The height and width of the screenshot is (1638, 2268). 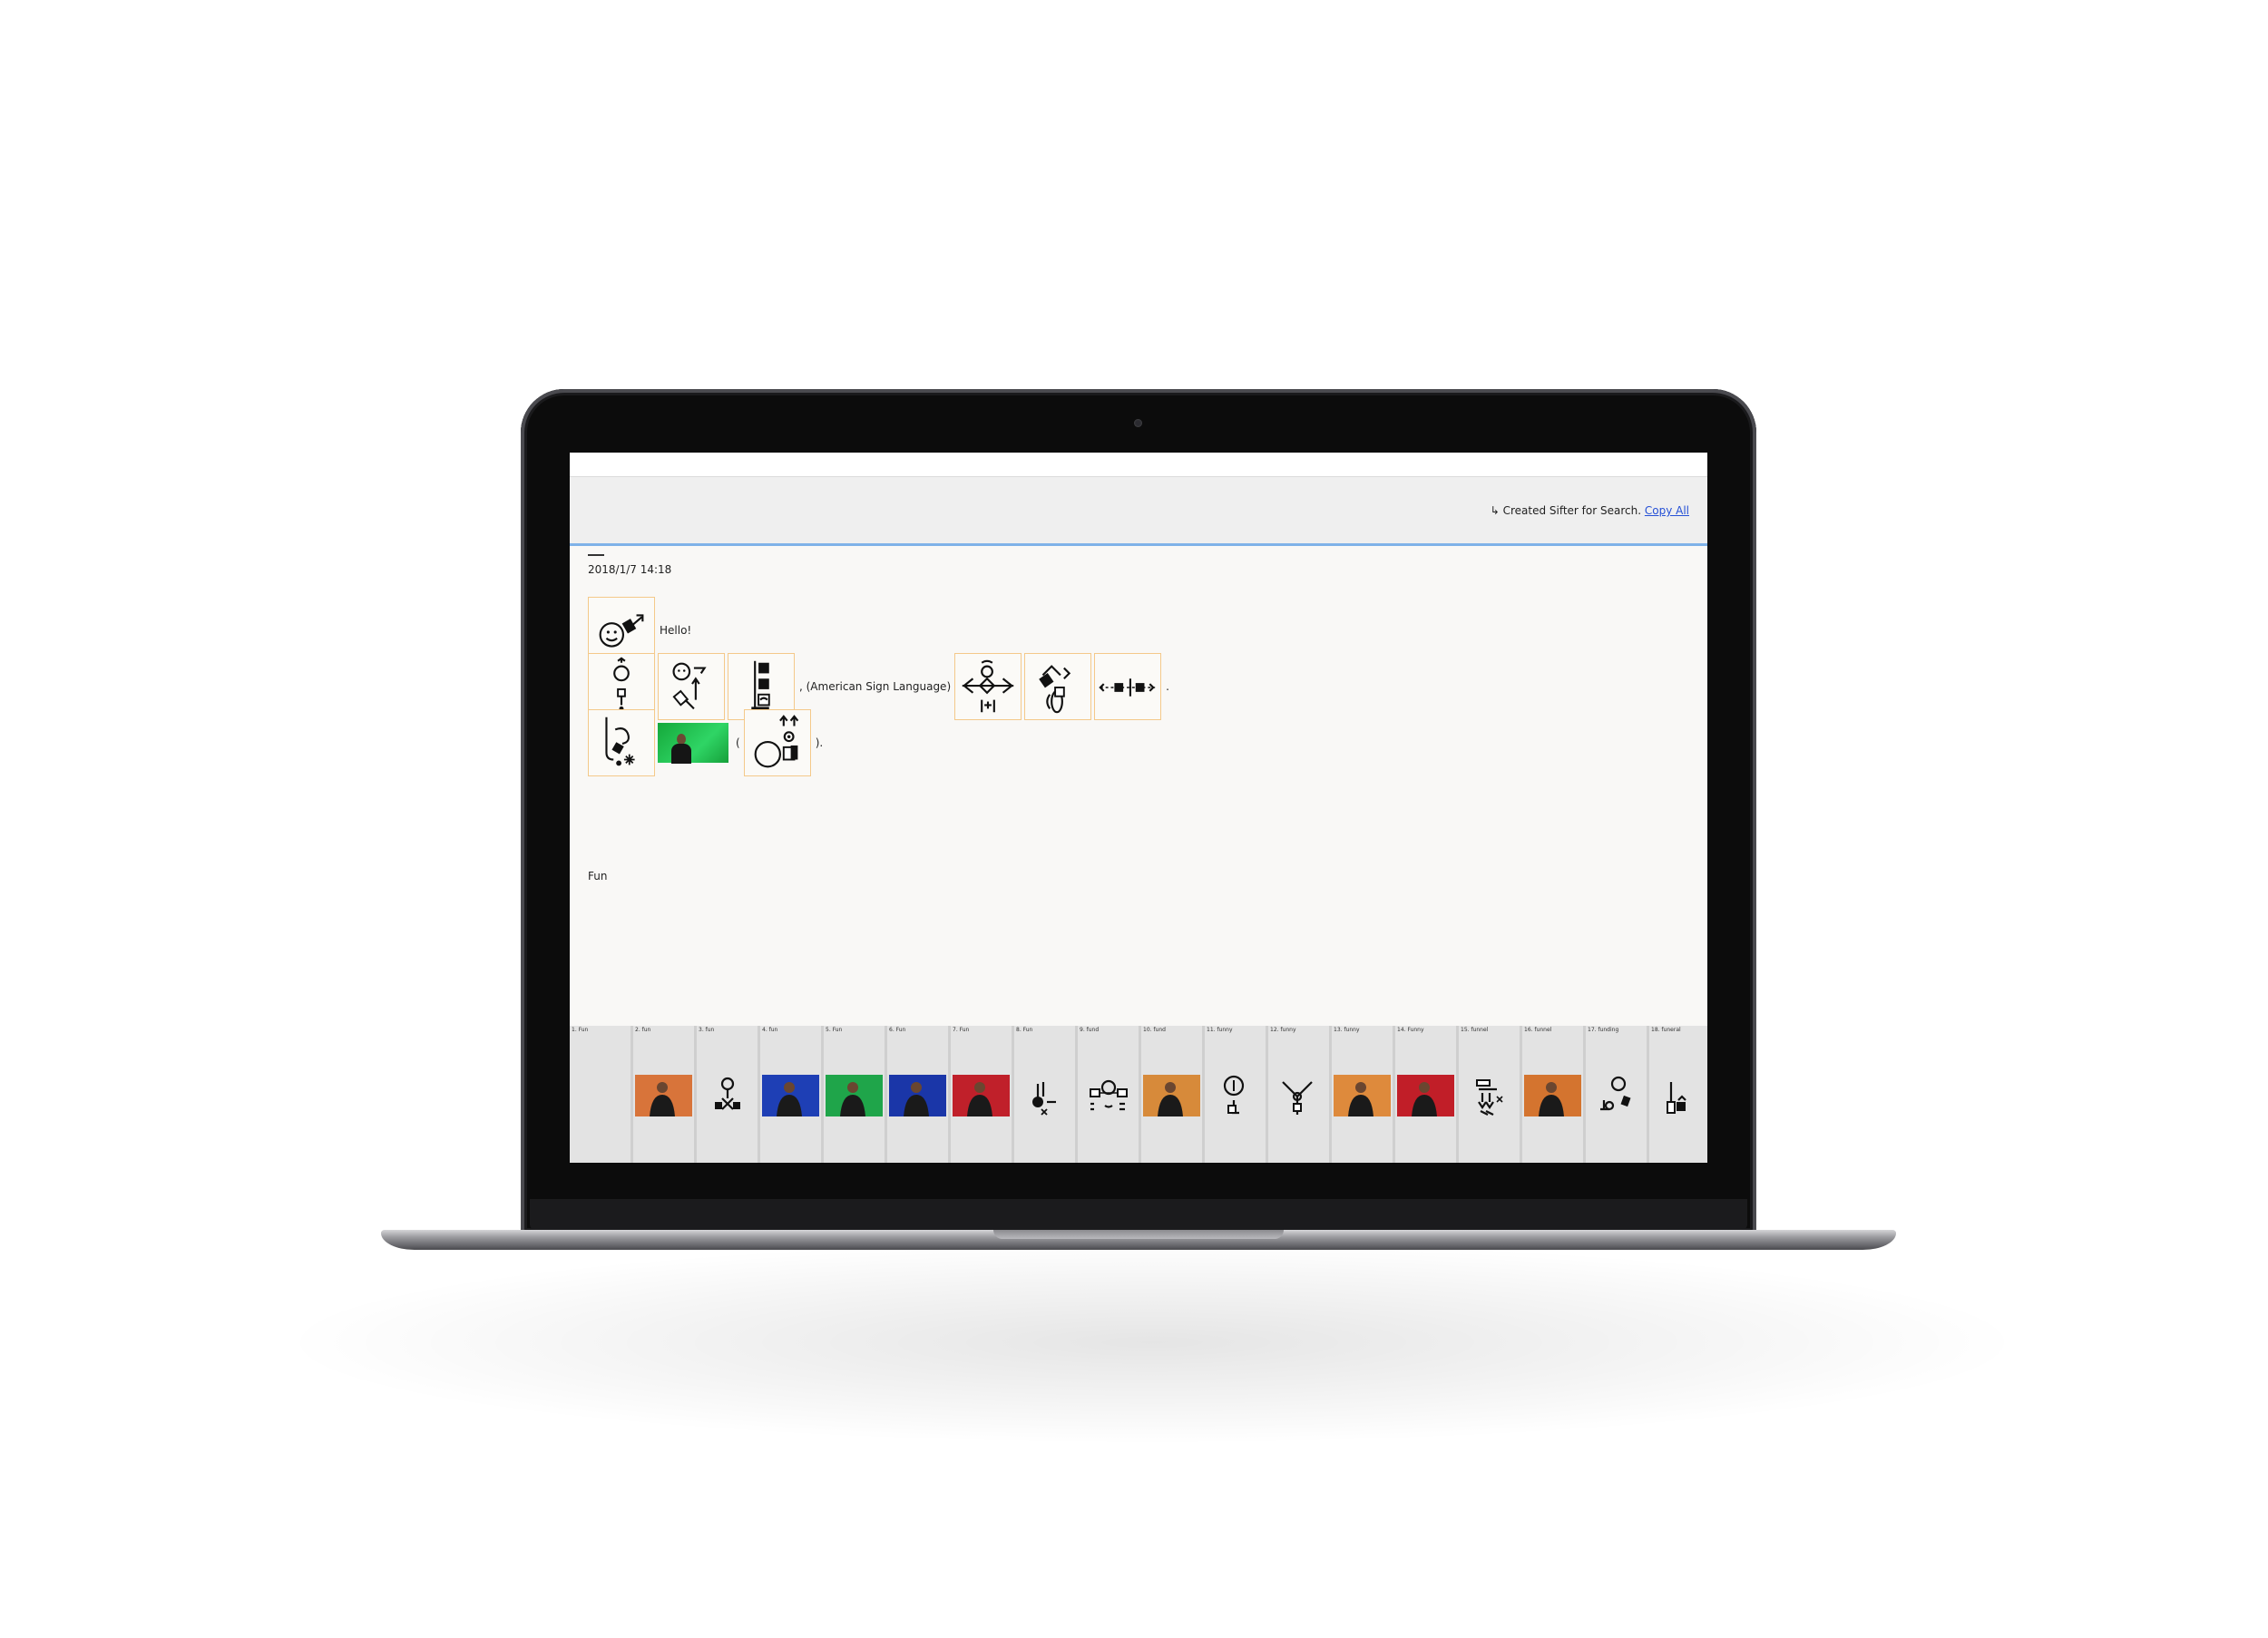 What do you see at coordinates (1220, 1030) in the screenshot?
I see `result-label: 11. funny` at bounding box center [1220, 1030].